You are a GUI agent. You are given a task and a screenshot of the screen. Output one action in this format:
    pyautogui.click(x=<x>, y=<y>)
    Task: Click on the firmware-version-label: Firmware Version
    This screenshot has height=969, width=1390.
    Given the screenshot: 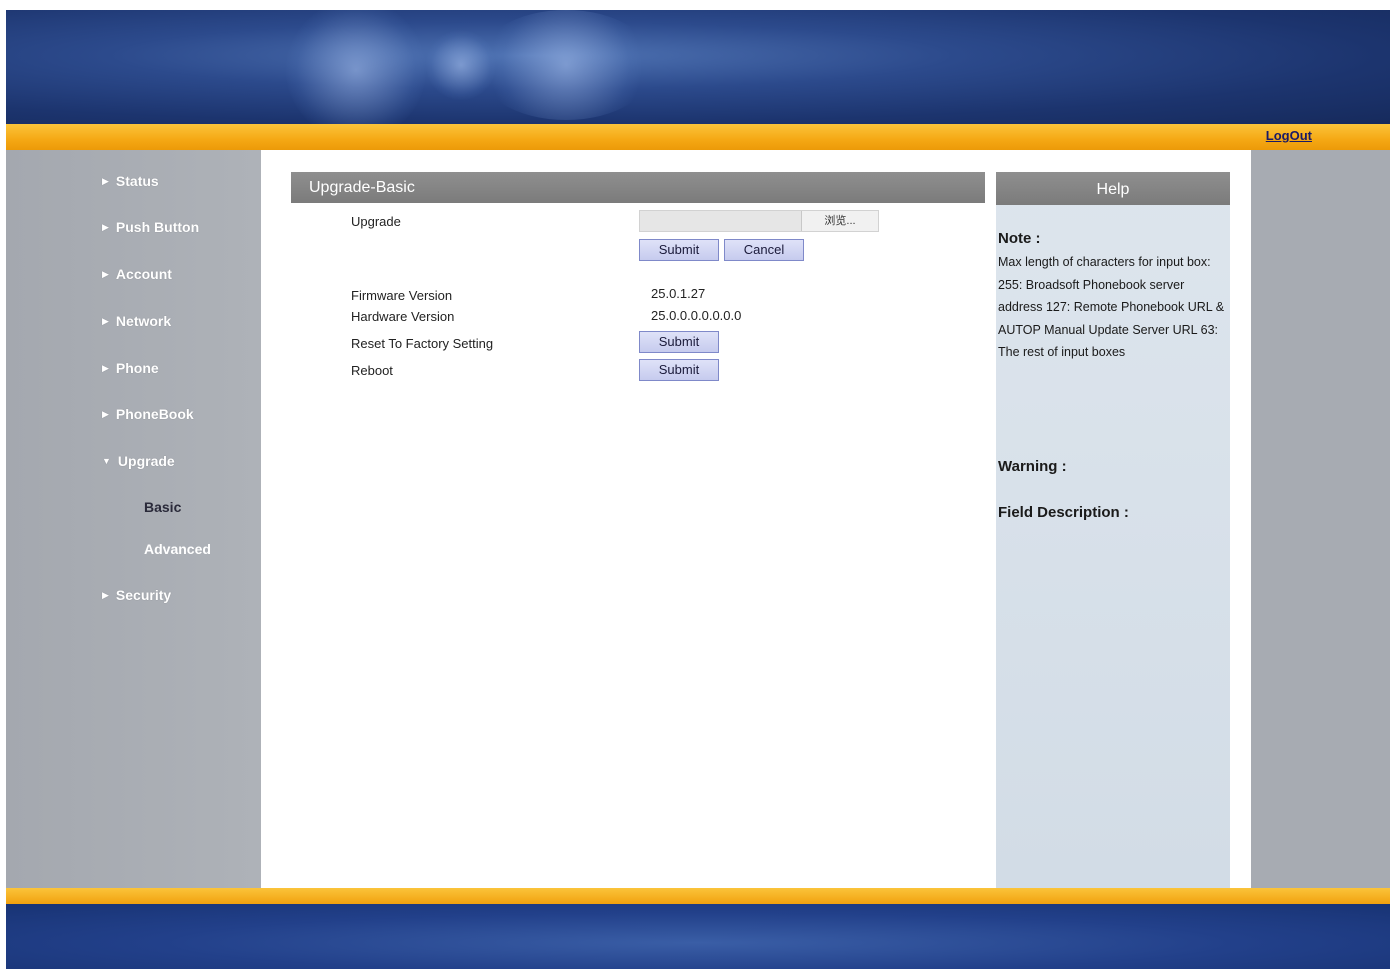 What is the action you would take?
    pyautogui.click(x=402, y=295)
    